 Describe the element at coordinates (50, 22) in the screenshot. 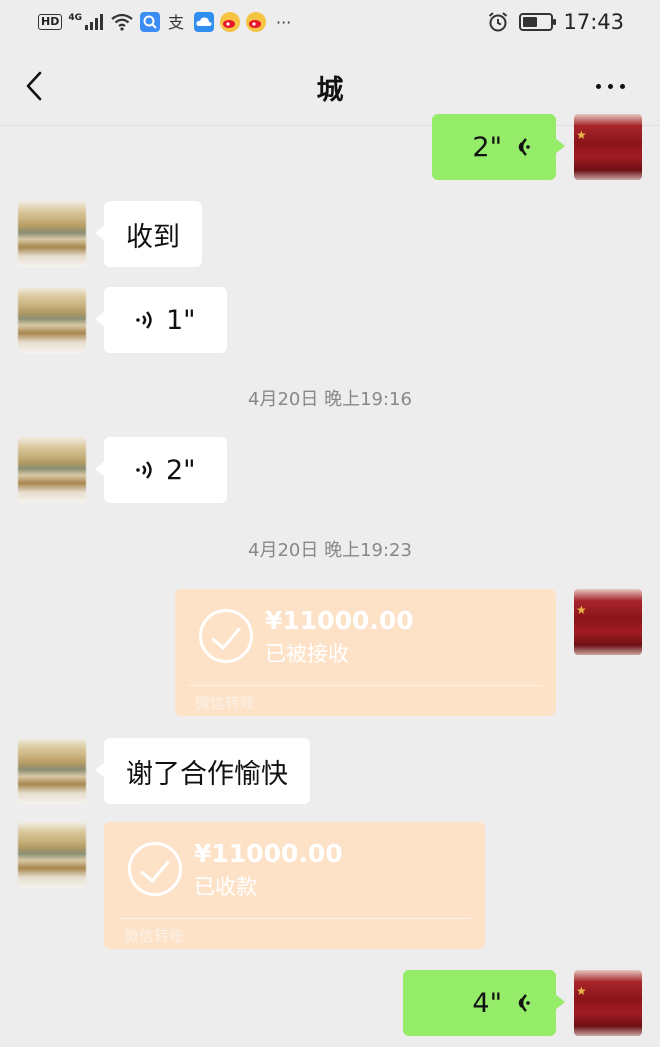

I see `hd-badge: HD` at that location.